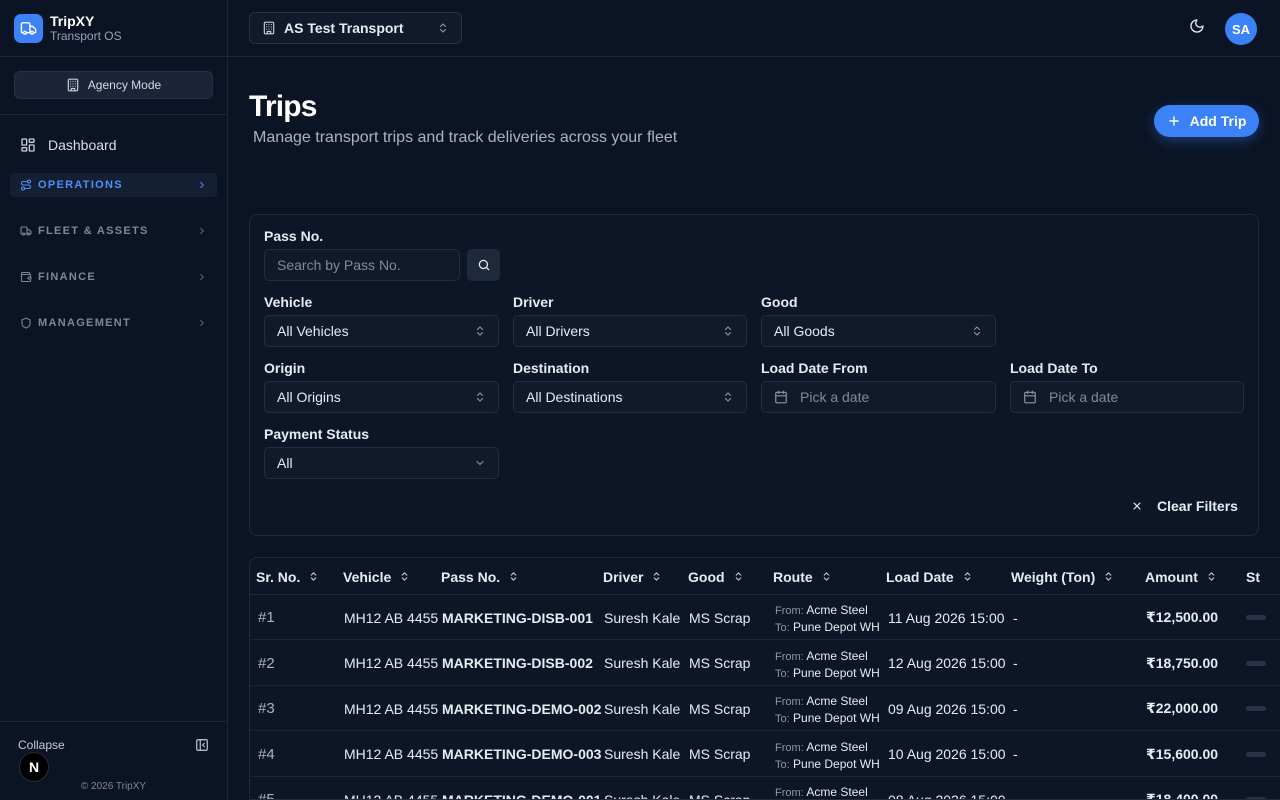 This screenshot has height=800, width=1280. Describe the element at coordinates (1127, 397) in the screenshot. I see `load-date-to-picker: Pick a date` at that location.